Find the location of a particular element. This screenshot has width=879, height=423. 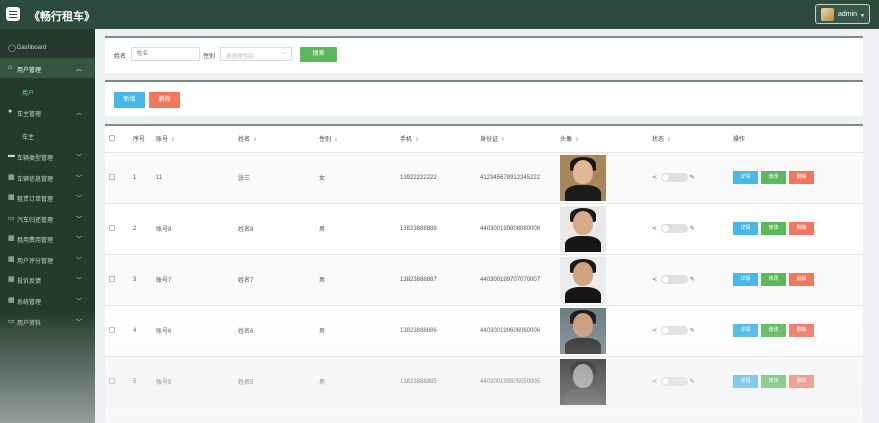

cell-name: 姓名7 is located at coordinates (278, 279).